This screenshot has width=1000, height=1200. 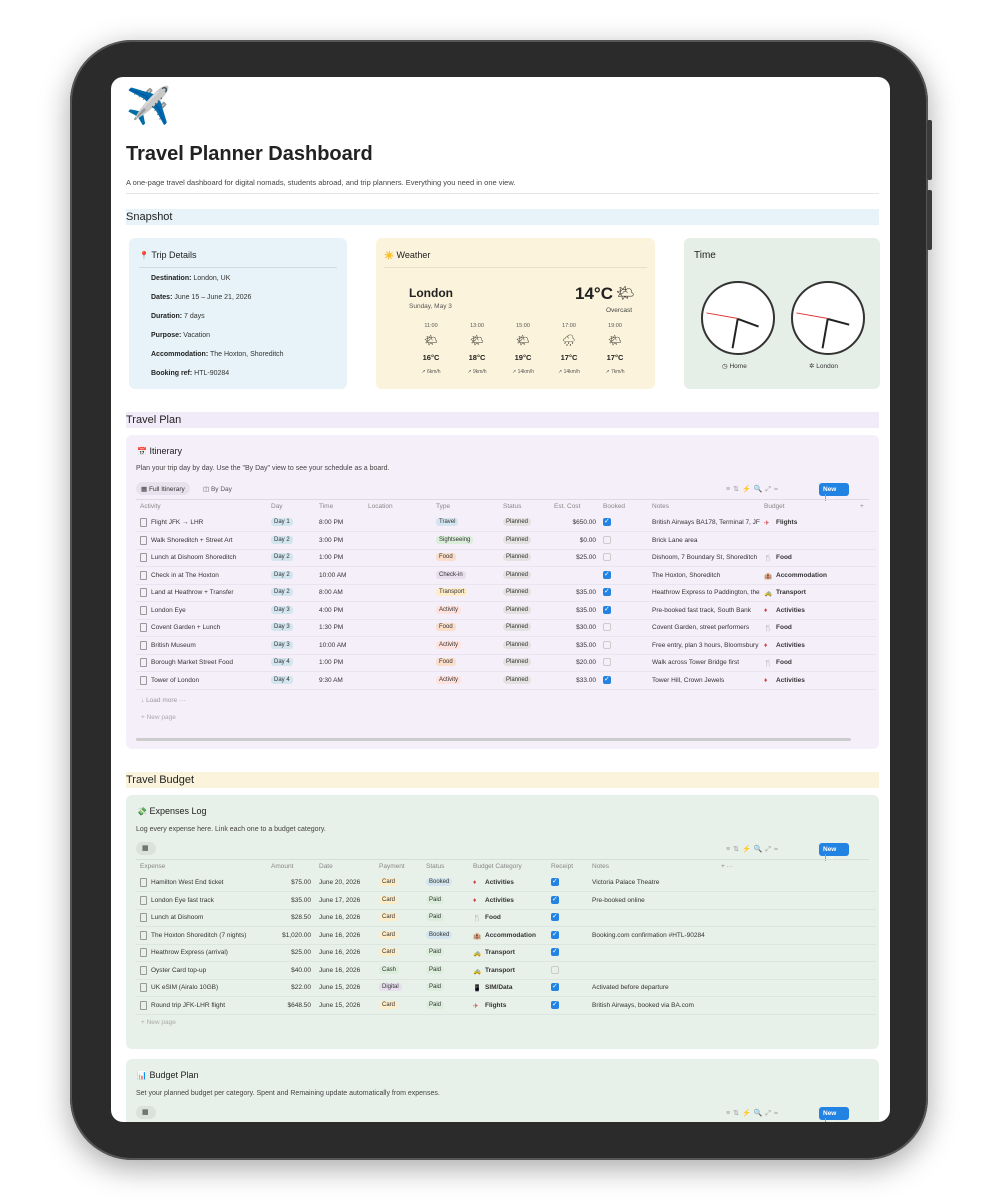 What do you see at coordinates (175, 680) in the screenshot?
I see `activity-name: Tower of London` at bounding box center [175, 680].